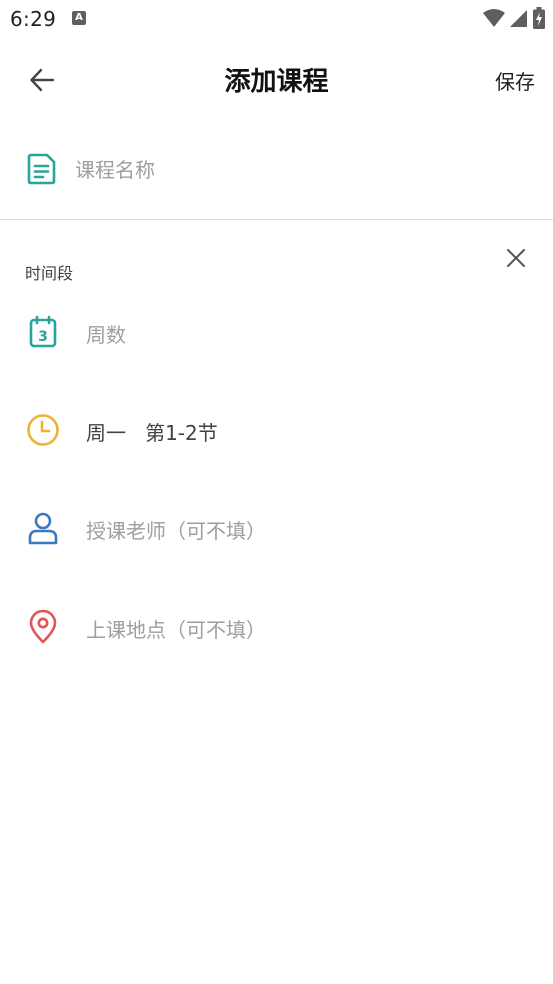  I want to click on page-title: 添加课程, so click(276, 82).